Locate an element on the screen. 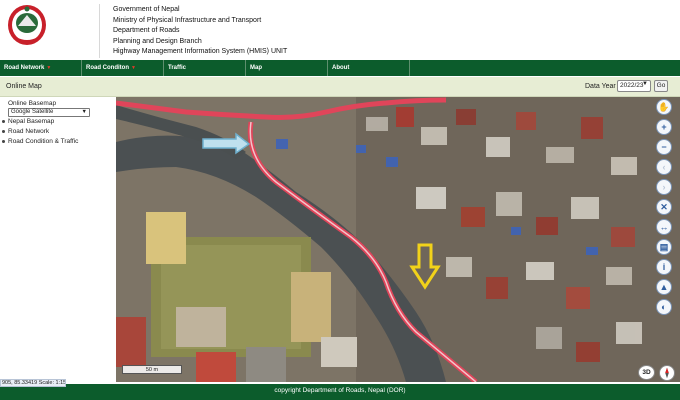 This screenshot has height=400, width=680. nav-traffic: Traffic is located at coordinates (205, 68).